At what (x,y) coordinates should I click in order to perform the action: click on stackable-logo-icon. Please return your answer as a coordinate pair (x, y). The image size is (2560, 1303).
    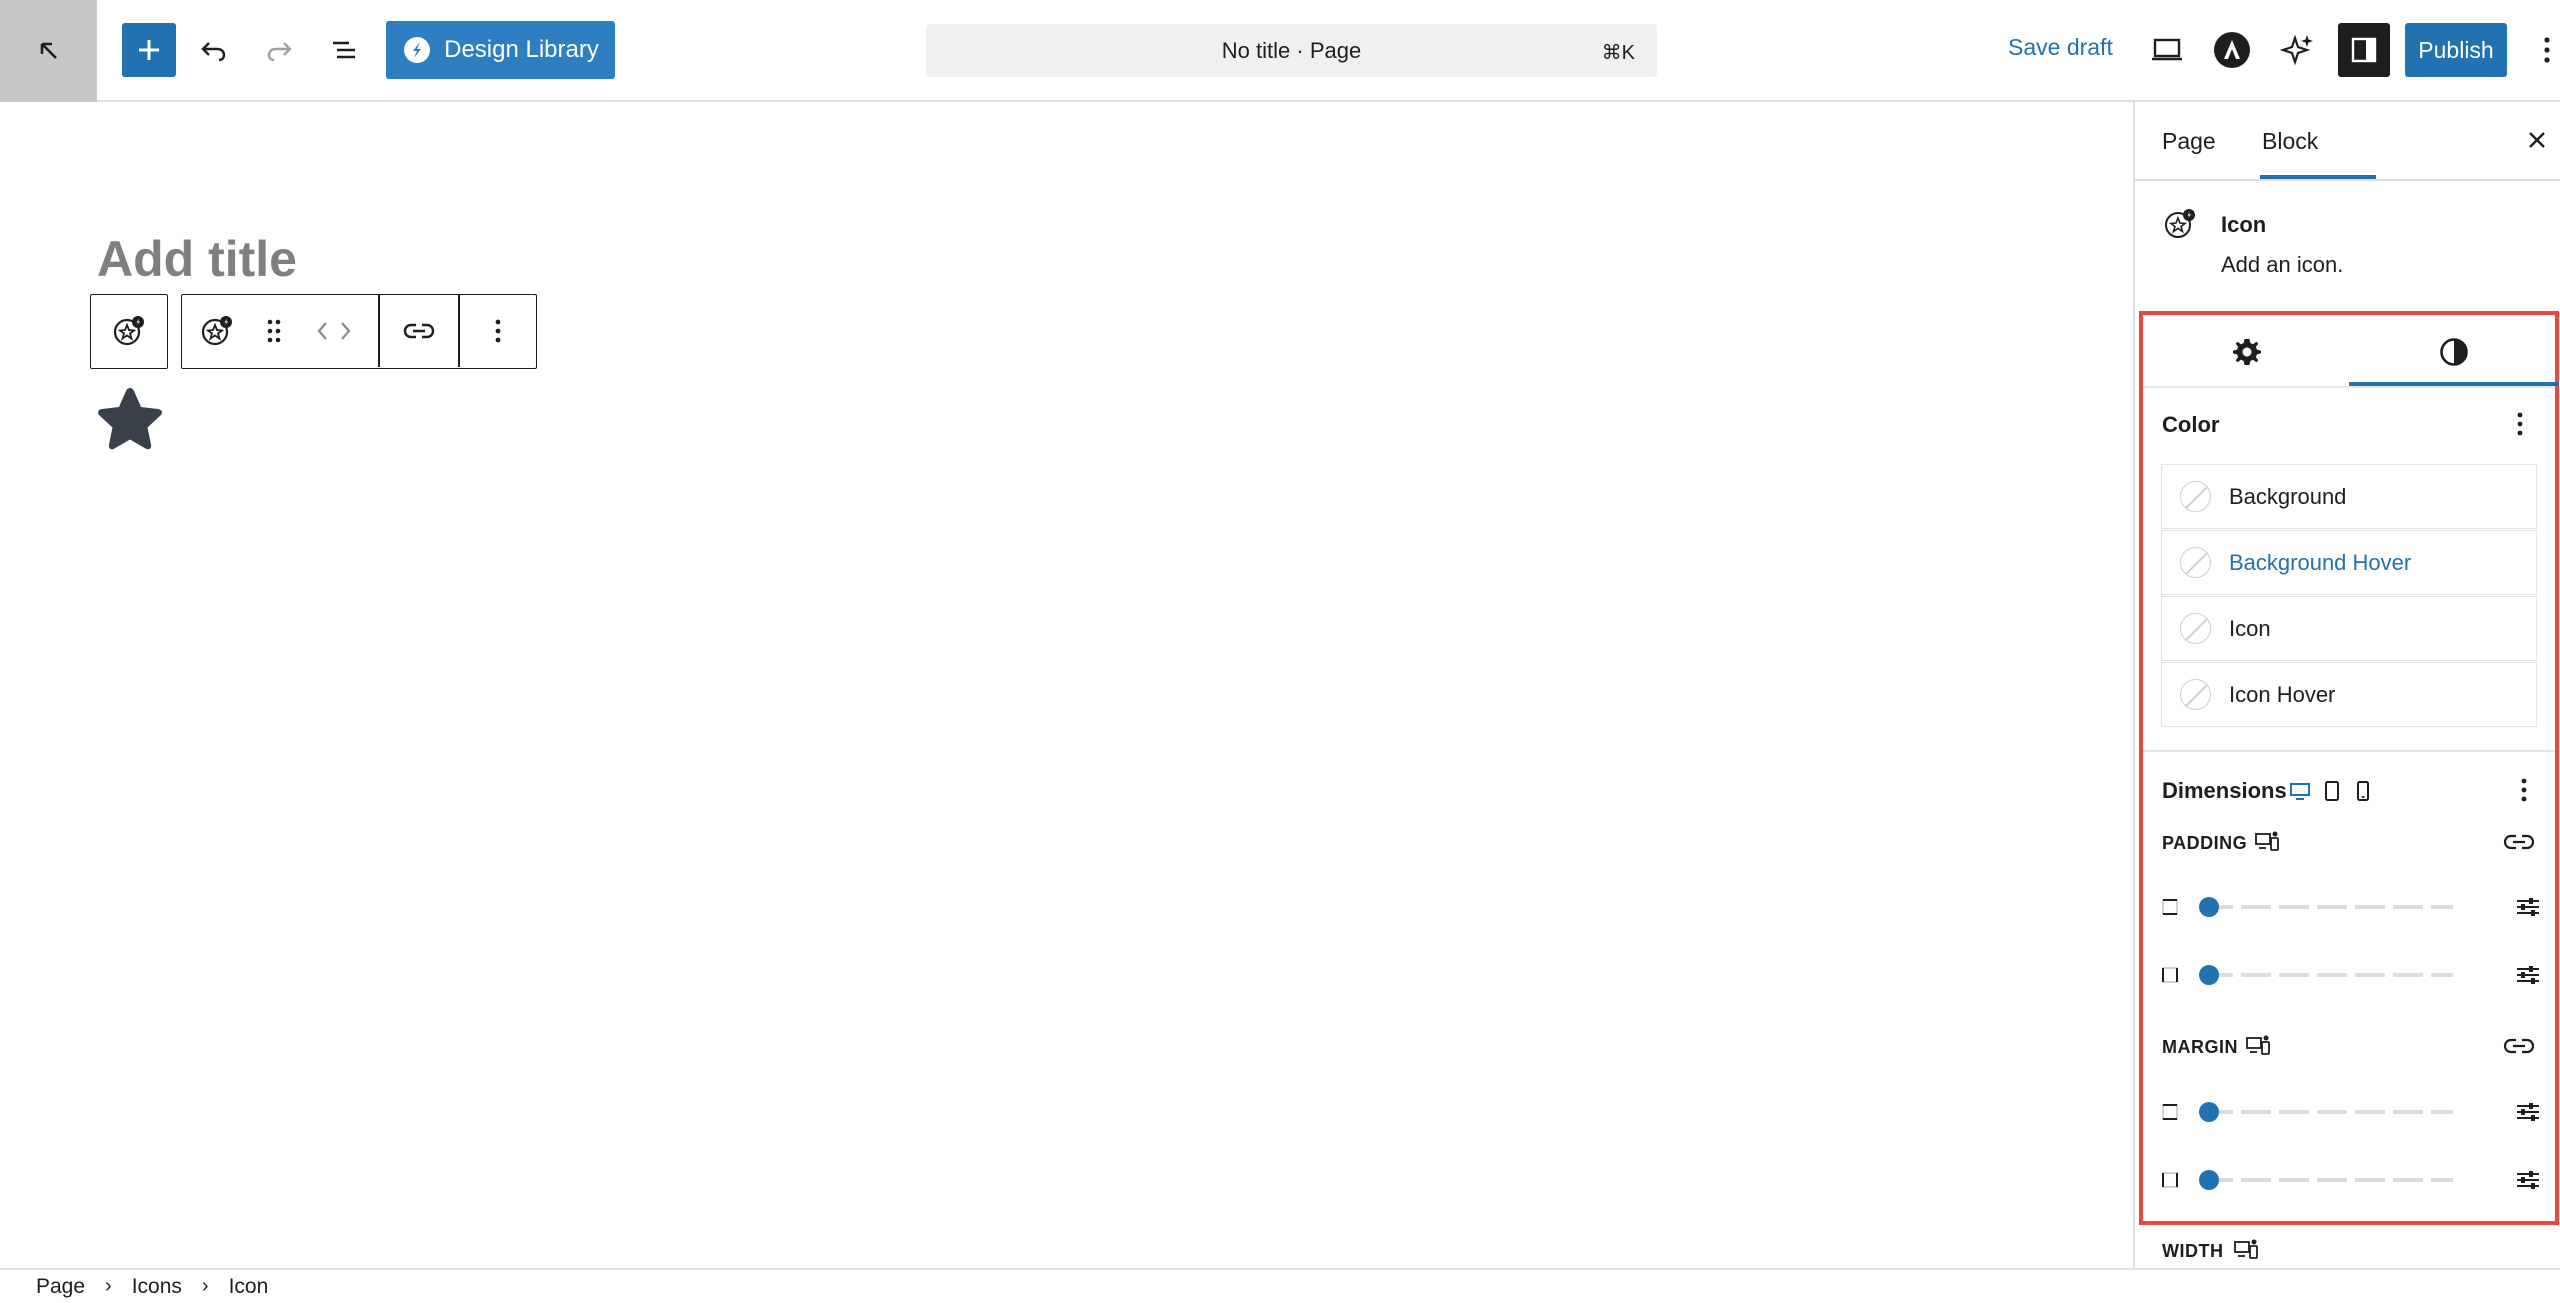
    Looking at the image, I should click on (417, 50).